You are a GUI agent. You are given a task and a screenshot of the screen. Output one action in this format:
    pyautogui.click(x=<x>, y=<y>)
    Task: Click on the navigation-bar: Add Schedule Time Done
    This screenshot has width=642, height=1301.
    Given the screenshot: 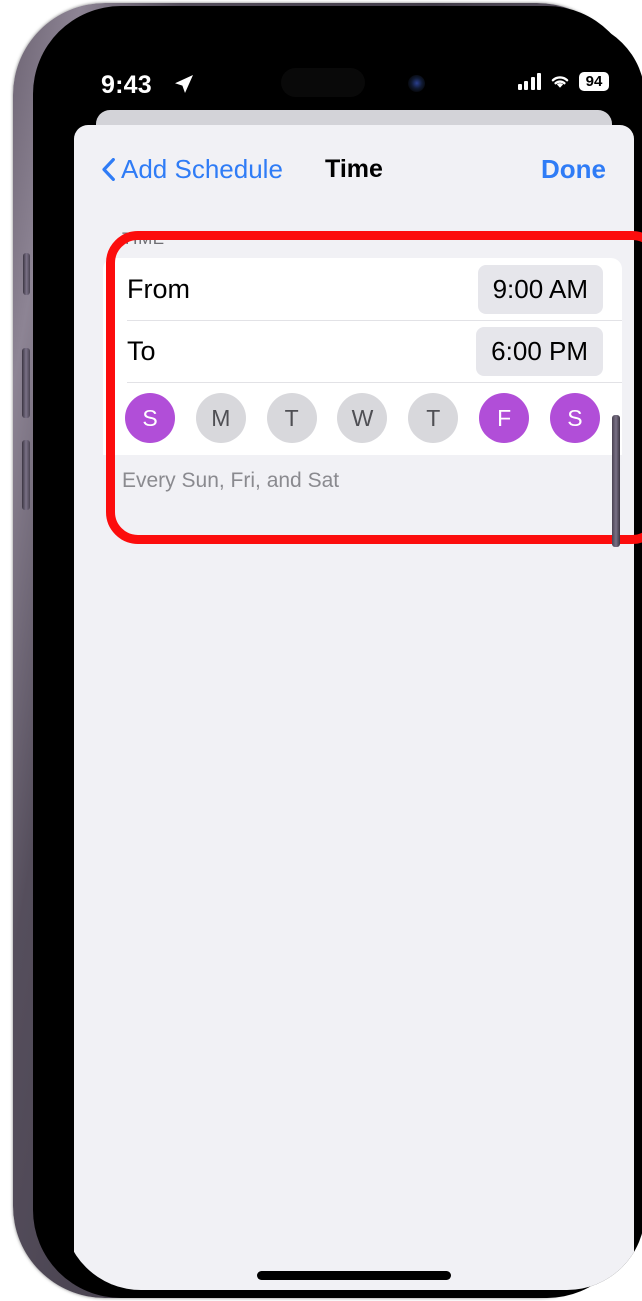 What is the action you would take?
    pyautogui.click(x=354, y=169)
    